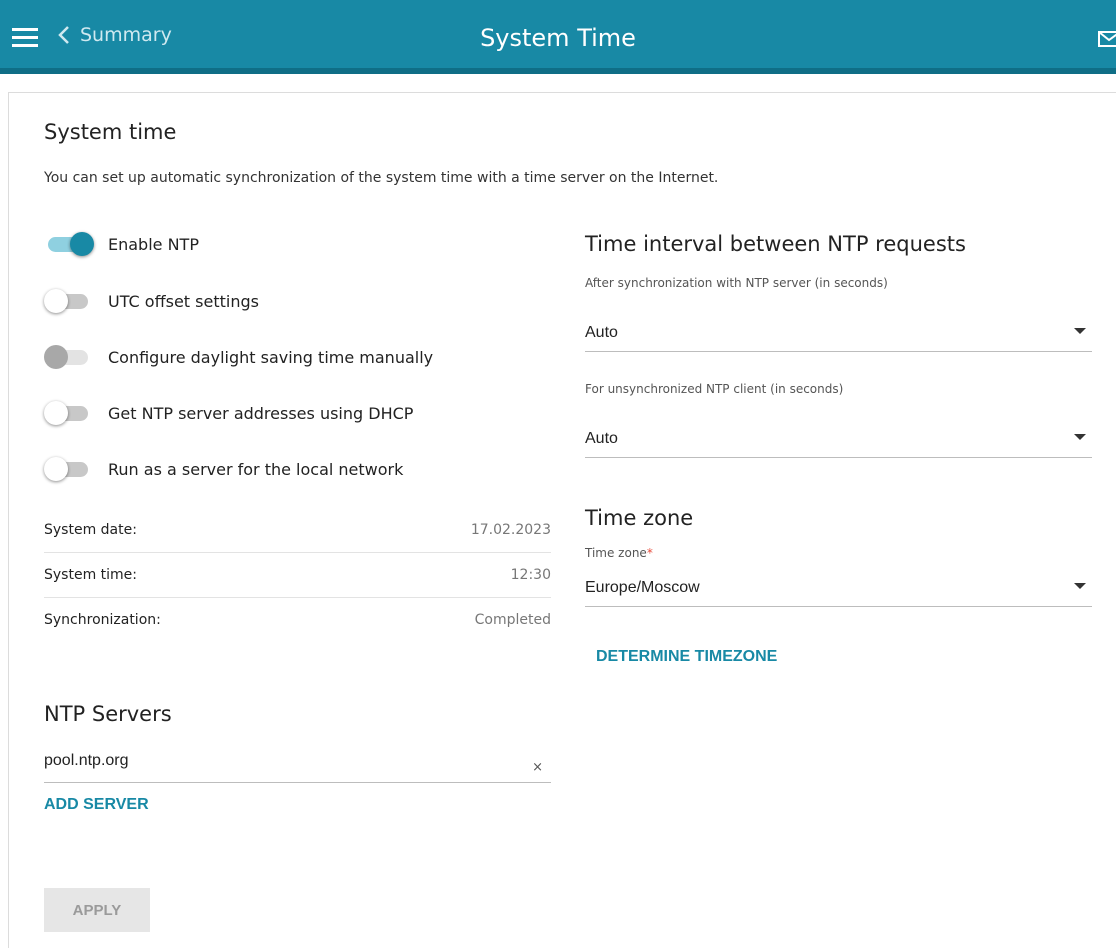 This screenshot has height=948, width=1116. I want to click on apply-button: APPLY, so click(97, 910).